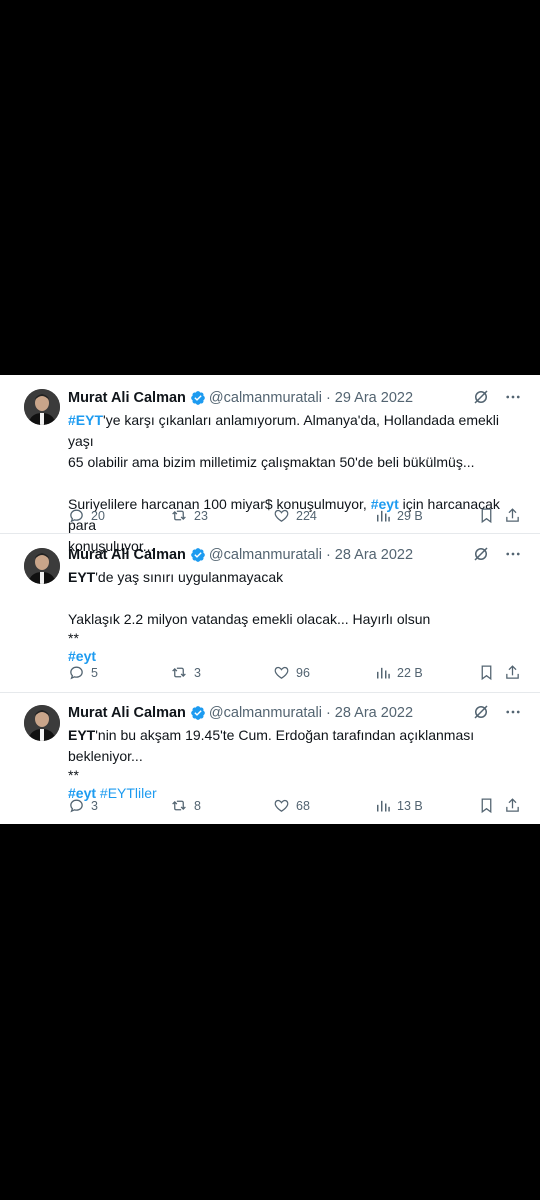 The width and height of the screenshot is (540, 1200). I want to click on views-button: 29 B, so click(399, 515).